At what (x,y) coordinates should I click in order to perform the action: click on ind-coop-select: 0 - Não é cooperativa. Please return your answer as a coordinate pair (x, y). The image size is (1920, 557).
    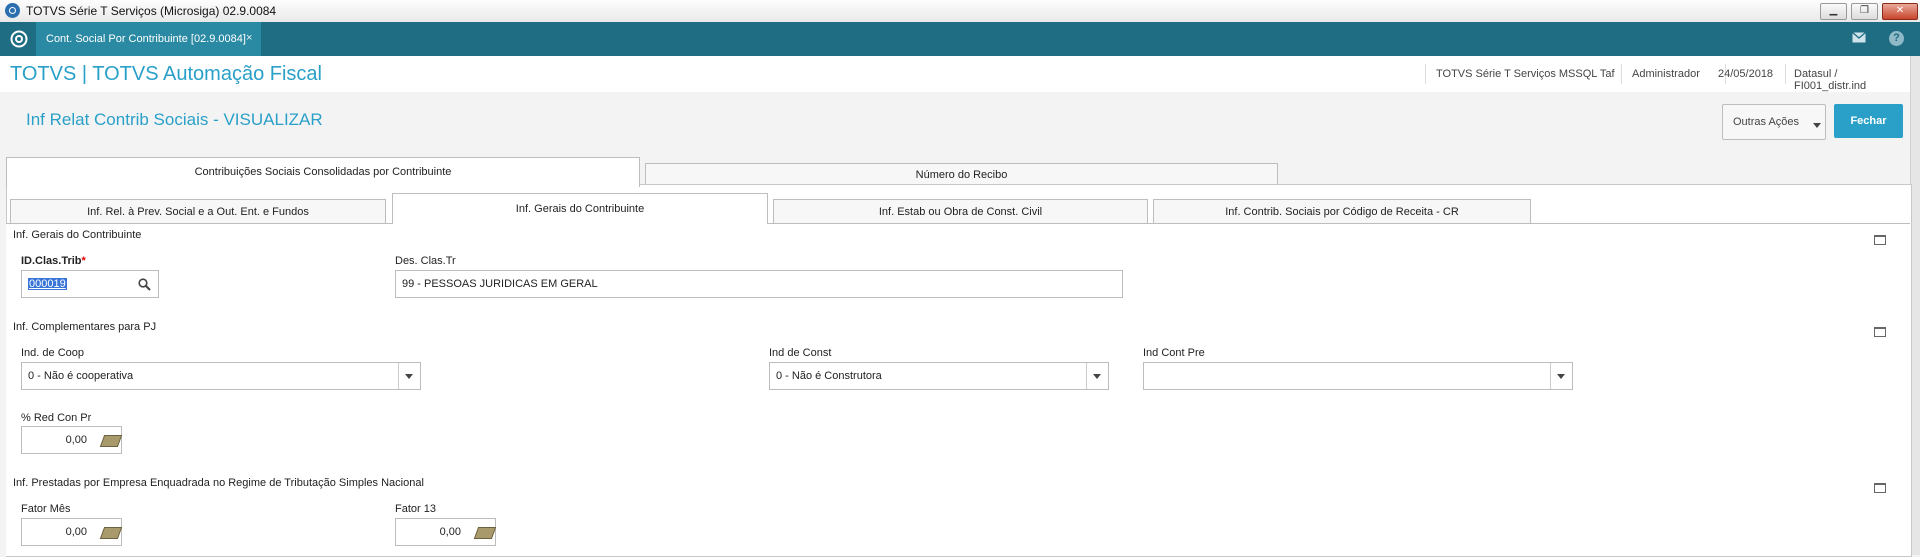
    Looking at the image, I should click on (221, 376).